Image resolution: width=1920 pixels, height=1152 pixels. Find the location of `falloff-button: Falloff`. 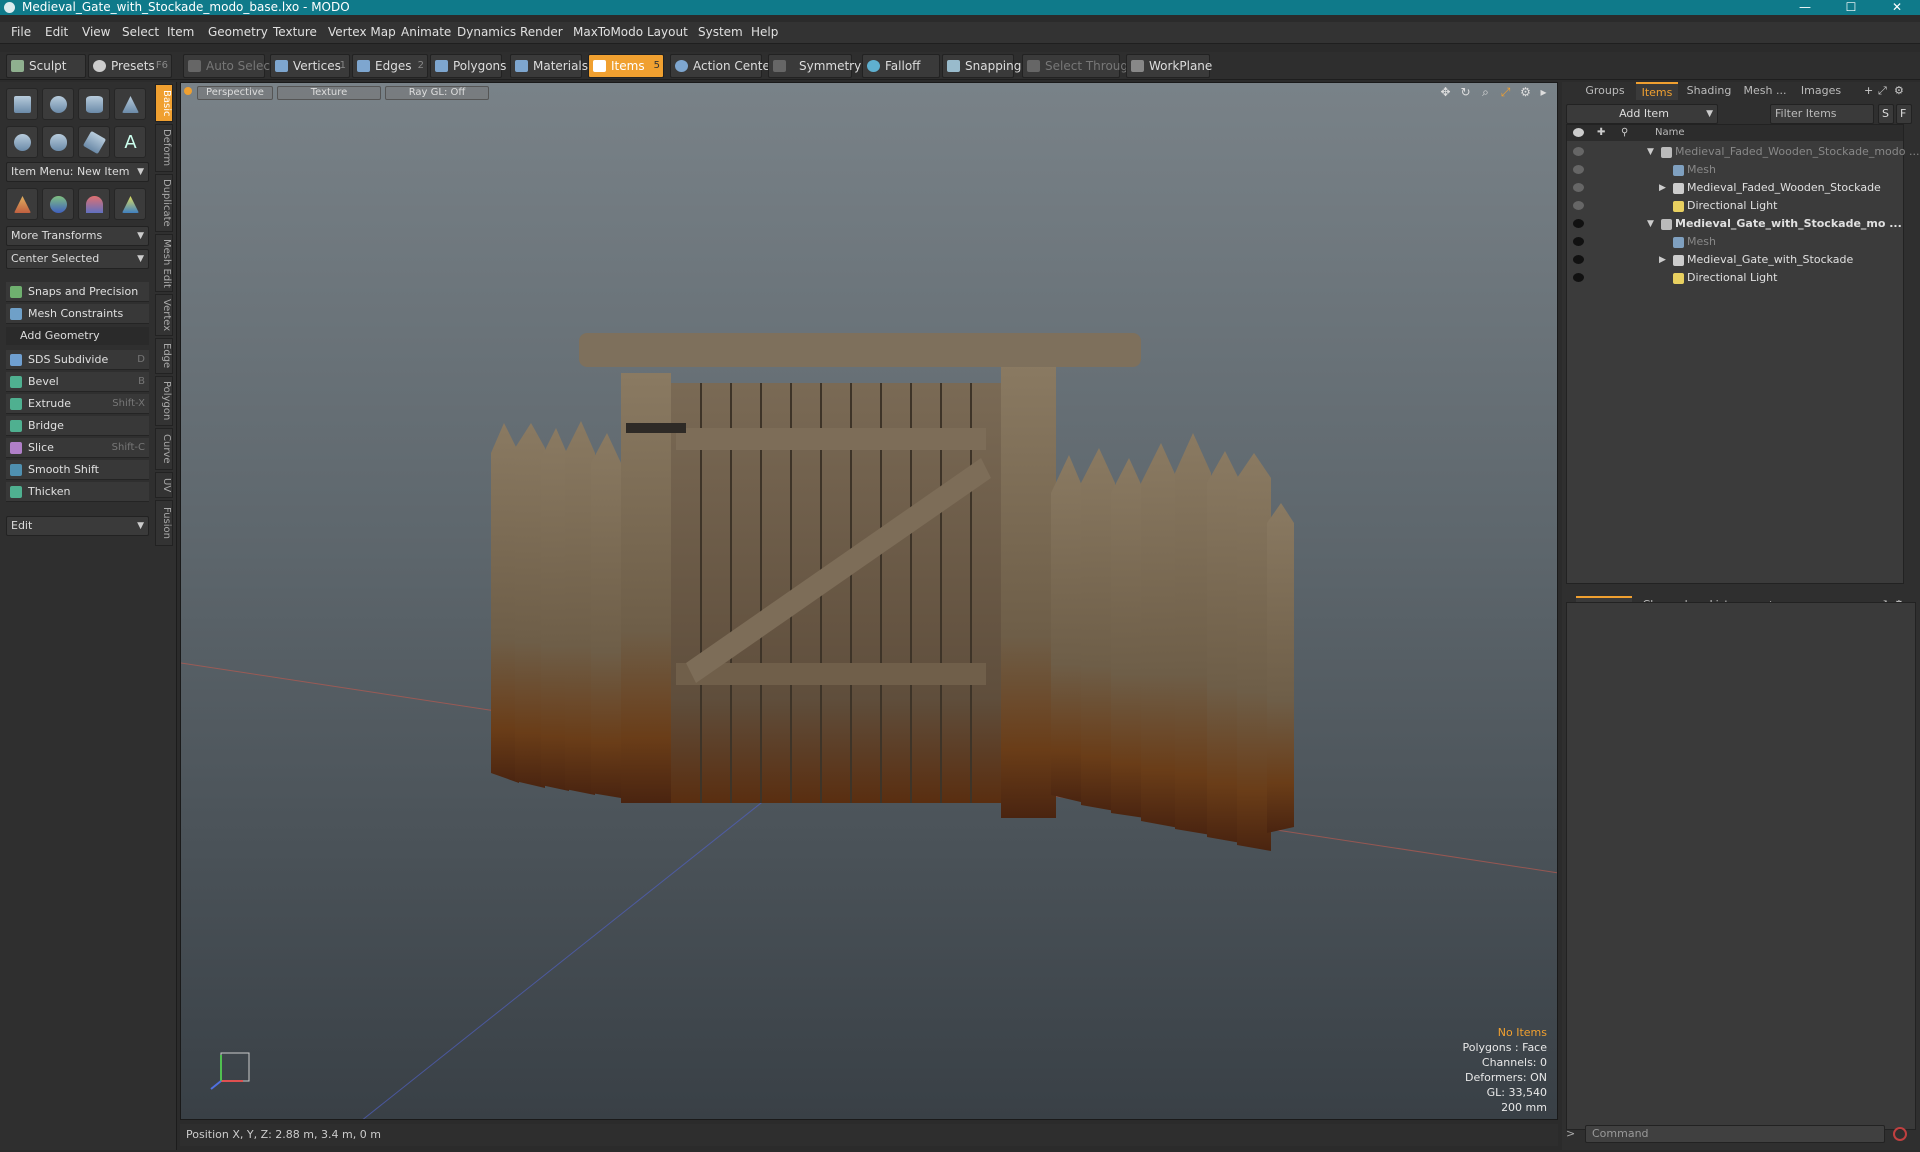

falloff-button: Falloff is located at coordinates (901, 66).